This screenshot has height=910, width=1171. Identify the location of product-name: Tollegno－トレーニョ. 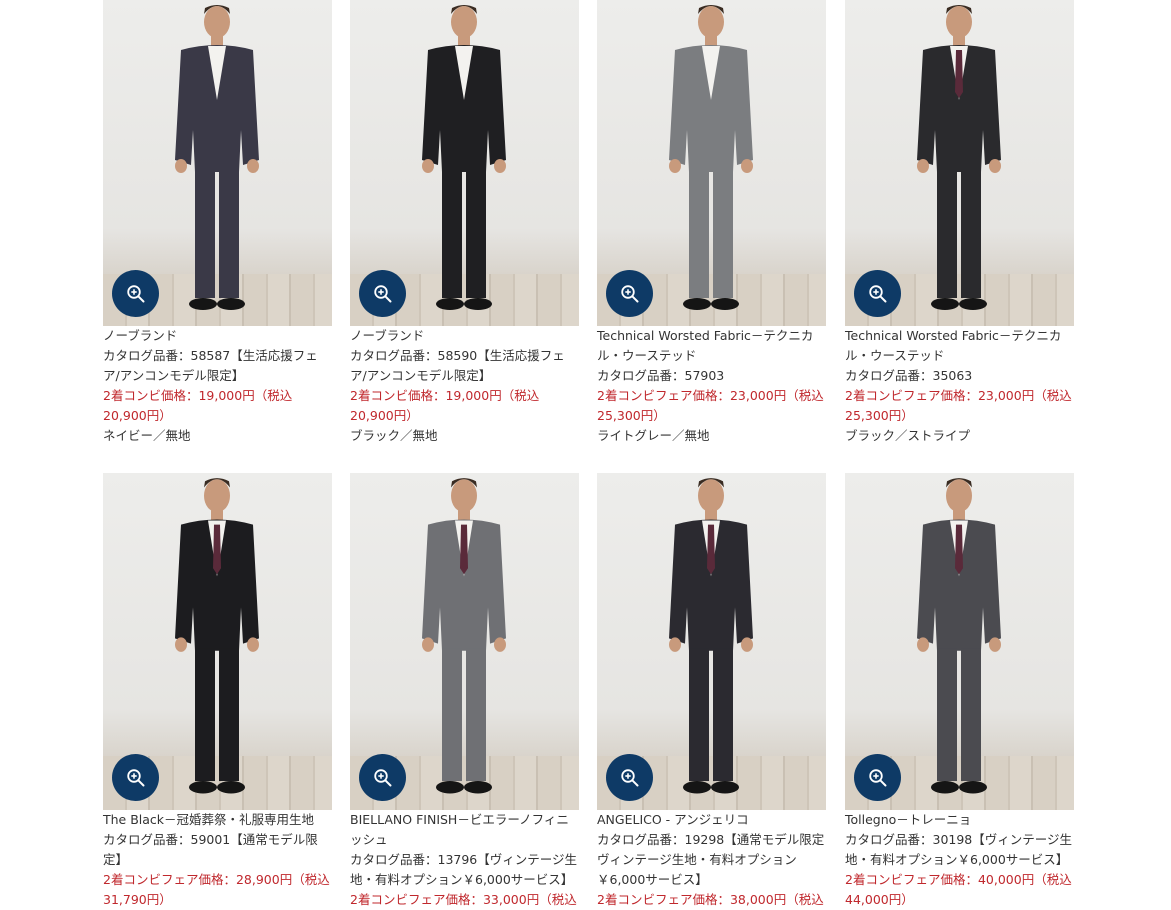
(959, 820).